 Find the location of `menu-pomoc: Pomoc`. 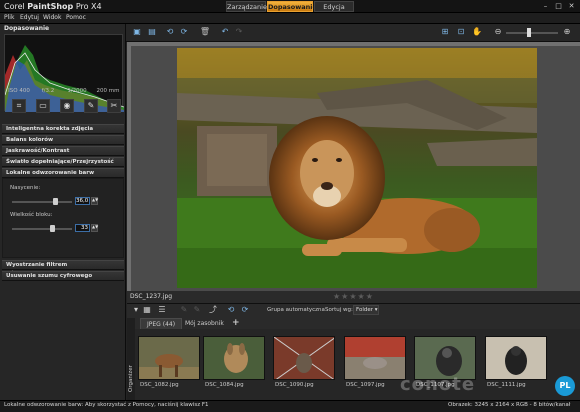

menu-pomoc: Pomoc is located at coordinates (76, 17).